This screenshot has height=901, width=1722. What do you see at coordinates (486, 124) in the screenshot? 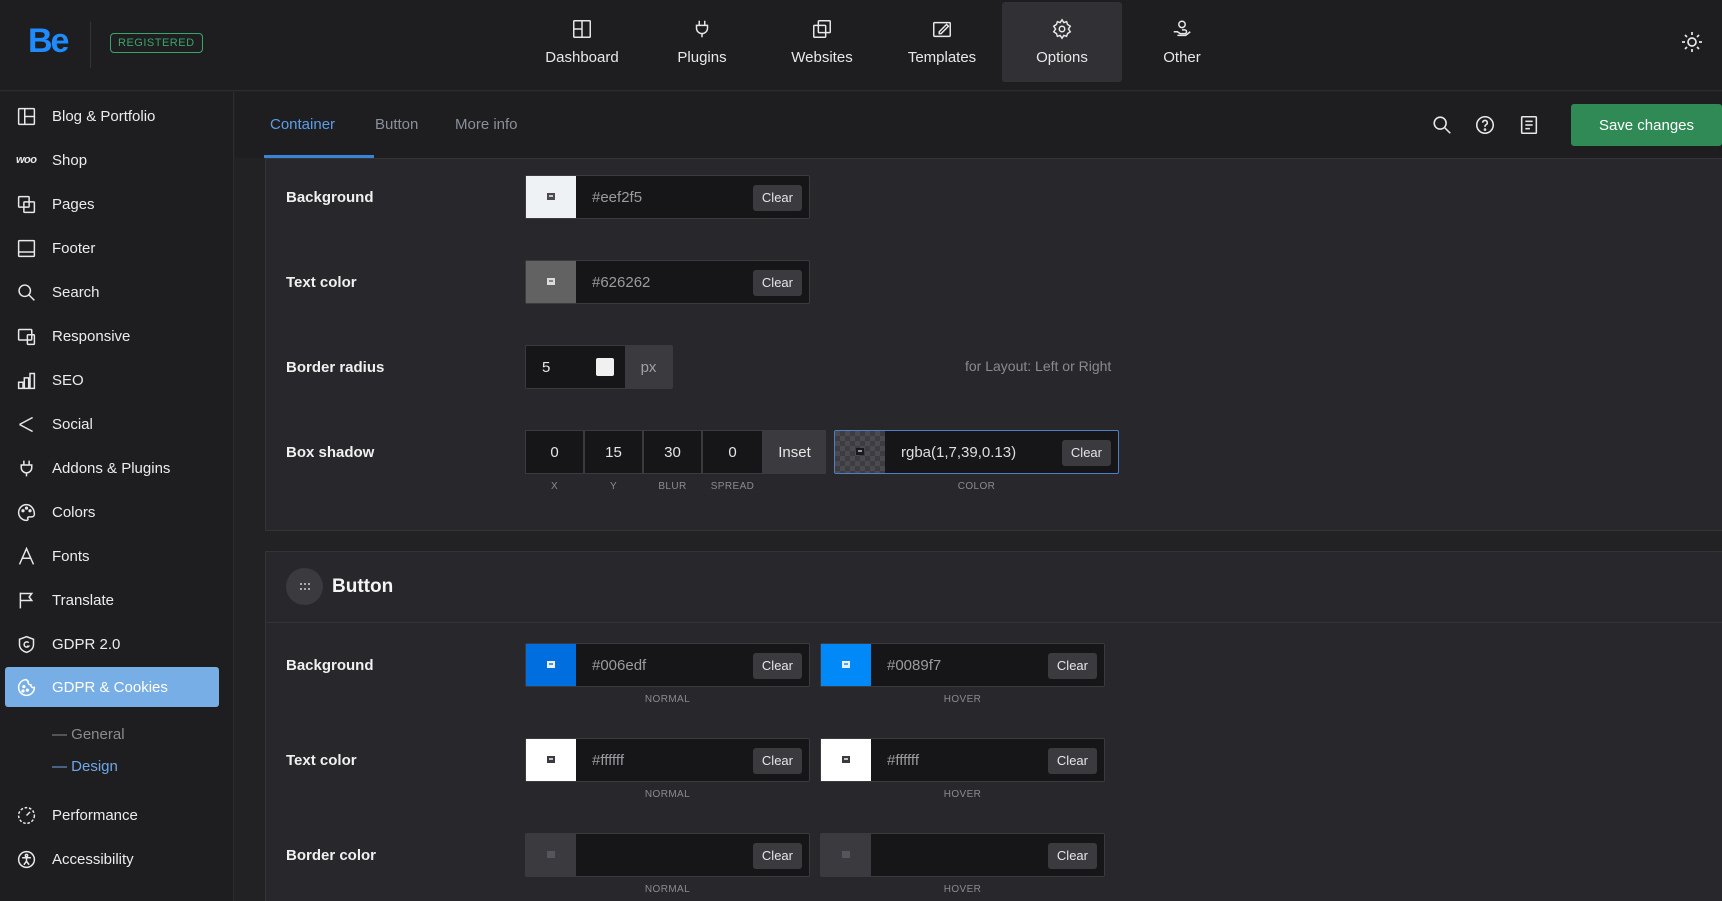
I see `tab-more-info: More info` at bounding box center [486, 124].